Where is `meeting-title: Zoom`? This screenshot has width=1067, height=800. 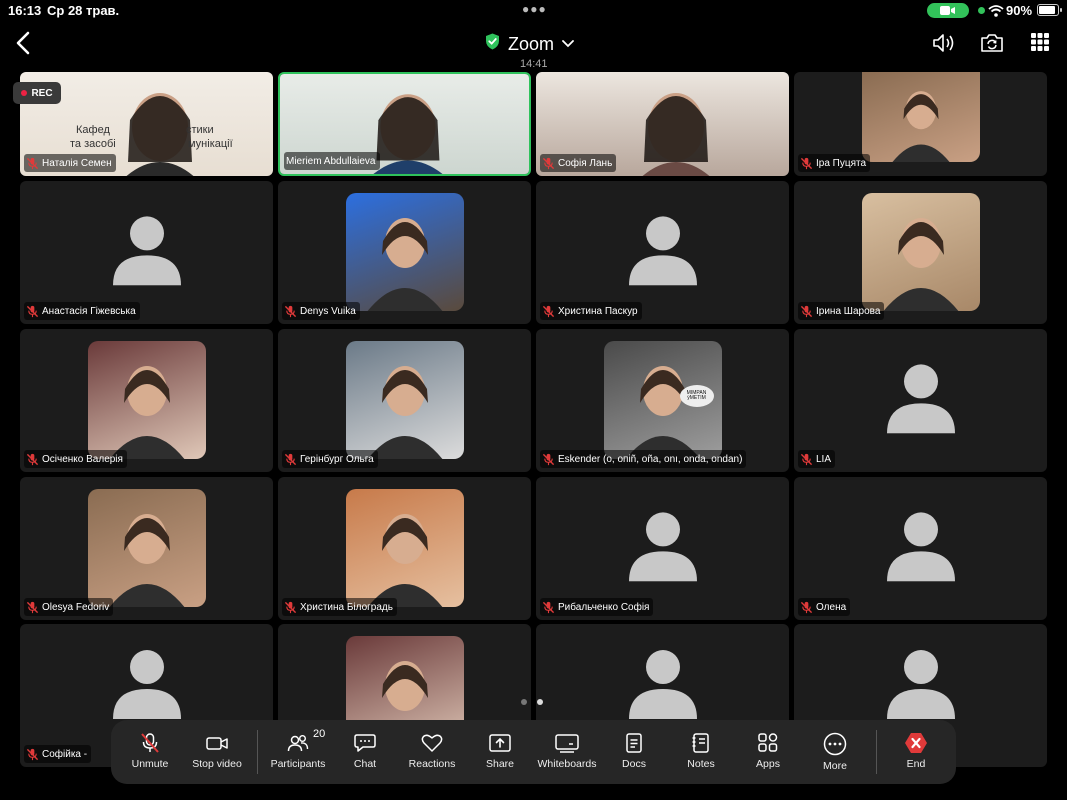
meeting-title: Zoom is located at coordinates (531, 43).